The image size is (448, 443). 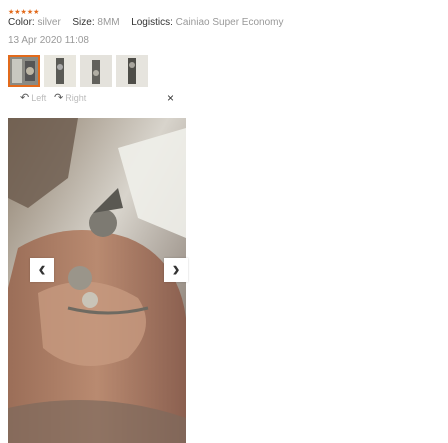 What do you see at coordinates (97, 98) in the screenshot?
I see `viewer-toolbar: ↶ Left ↷ Right ×` at bounding box center [97, 98].